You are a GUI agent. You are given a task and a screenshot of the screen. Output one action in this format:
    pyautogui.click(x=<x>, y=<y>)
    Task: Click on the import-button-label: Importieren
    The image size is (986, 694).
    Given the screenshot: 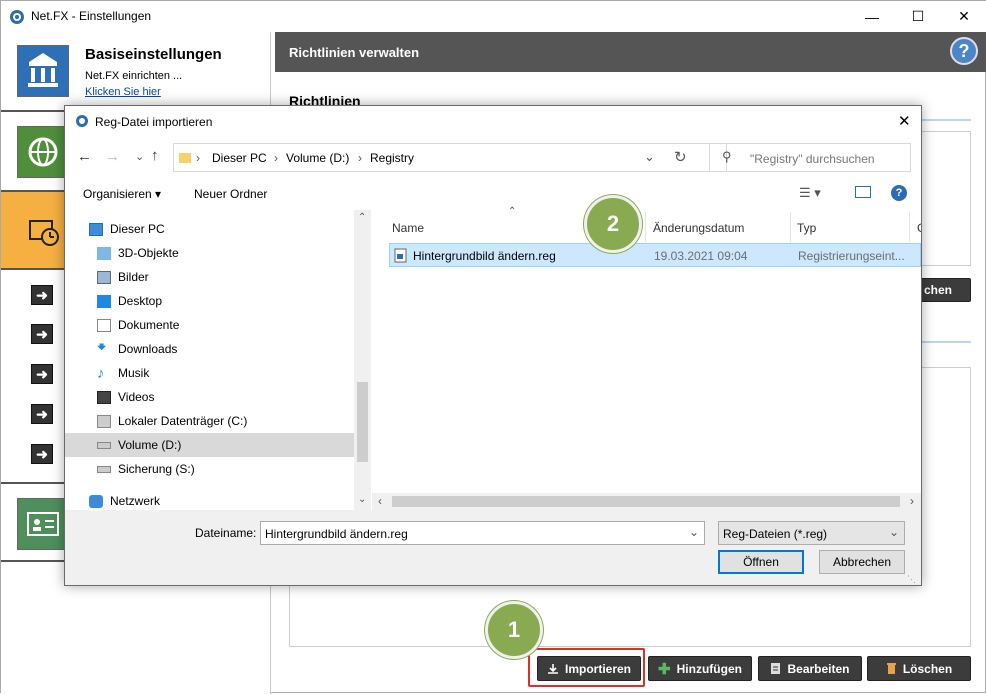 What is the action you would take?
    pyautogui.click(x=597, y=668)
    